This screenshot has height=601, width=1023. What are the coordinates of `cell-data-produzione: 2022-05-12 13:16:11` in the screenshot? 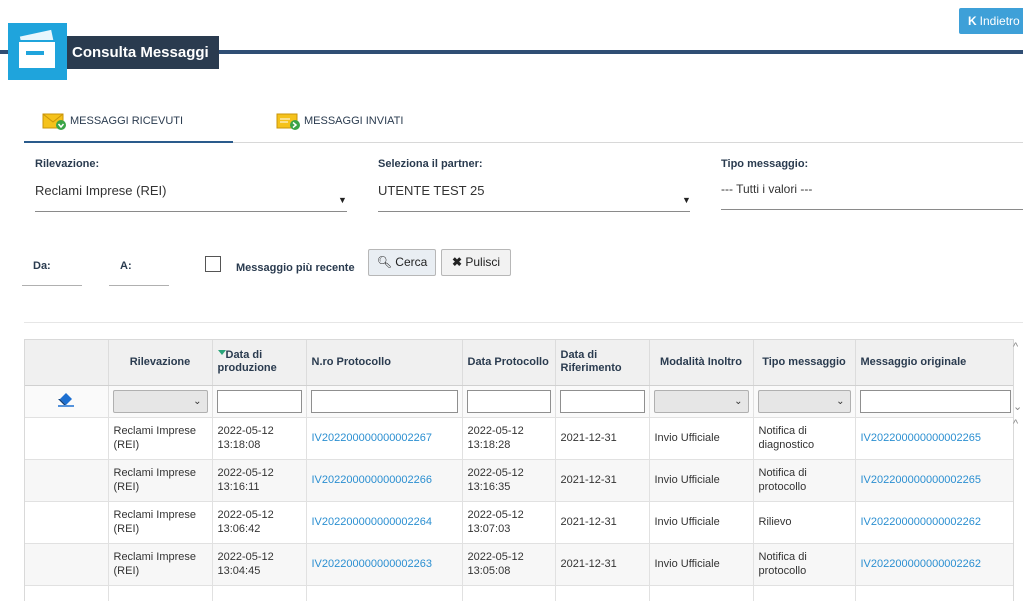 It's located at (259, 480).